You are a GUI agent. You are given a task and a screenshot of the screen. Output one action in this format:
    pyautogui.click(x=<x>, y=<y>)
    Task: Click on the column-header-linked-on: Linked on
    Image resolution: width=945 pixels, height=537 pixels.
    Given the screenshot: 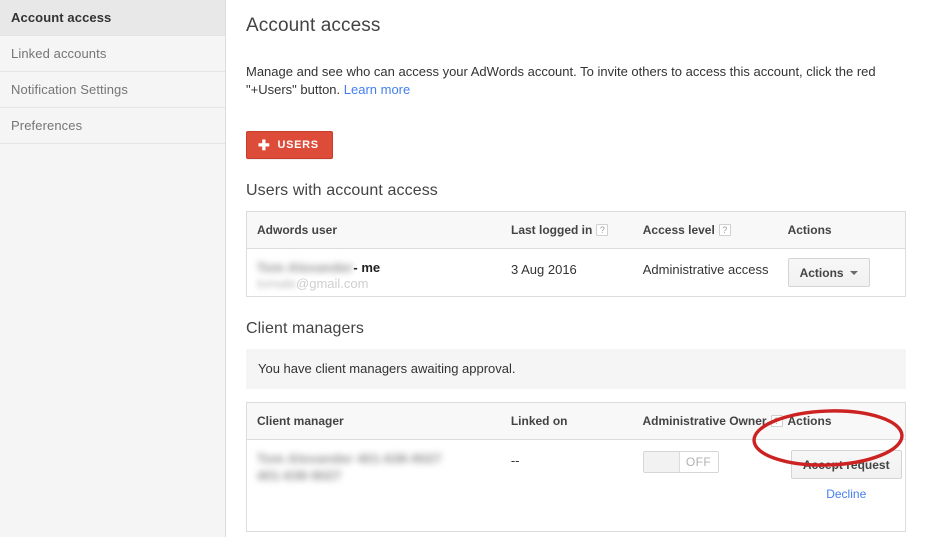 What is the action you would take?
    pyautogui.click(x=576, y=421)
    